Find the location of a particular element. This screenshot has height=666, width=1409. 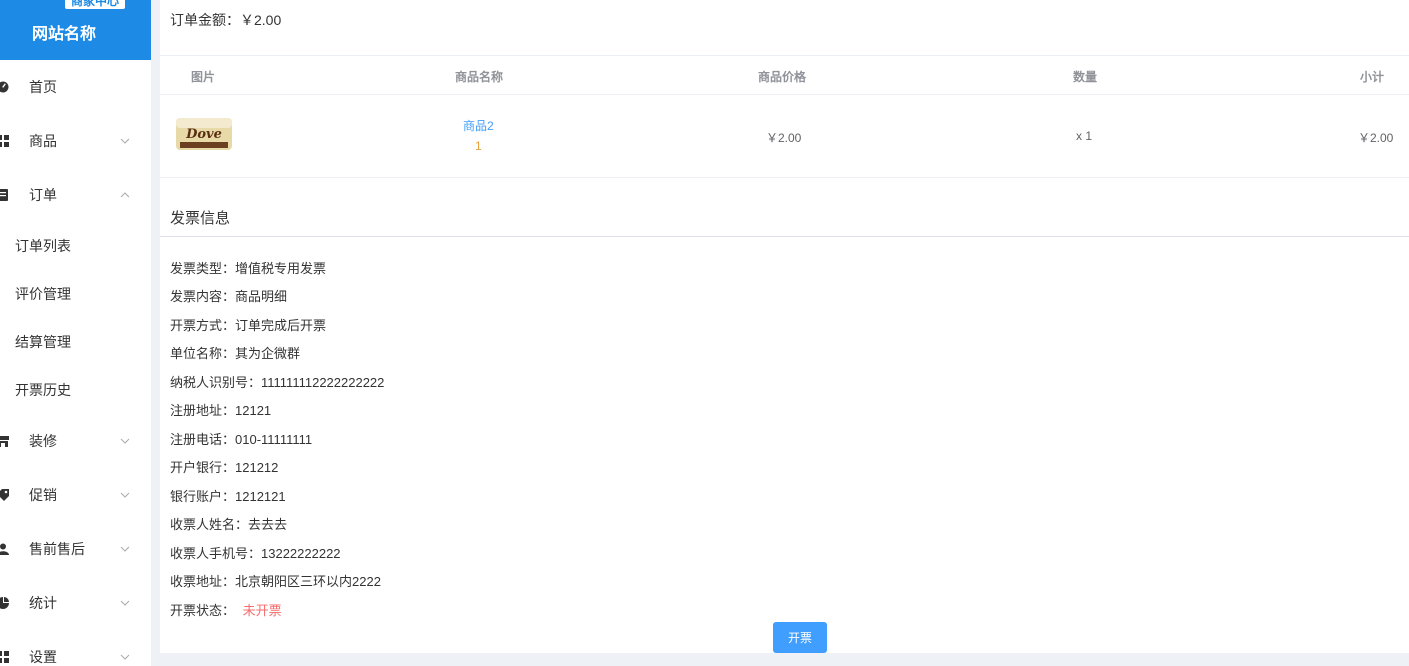

invoice-type: 发票类型：增值税专用发票 is located at coordinates (248, 268).